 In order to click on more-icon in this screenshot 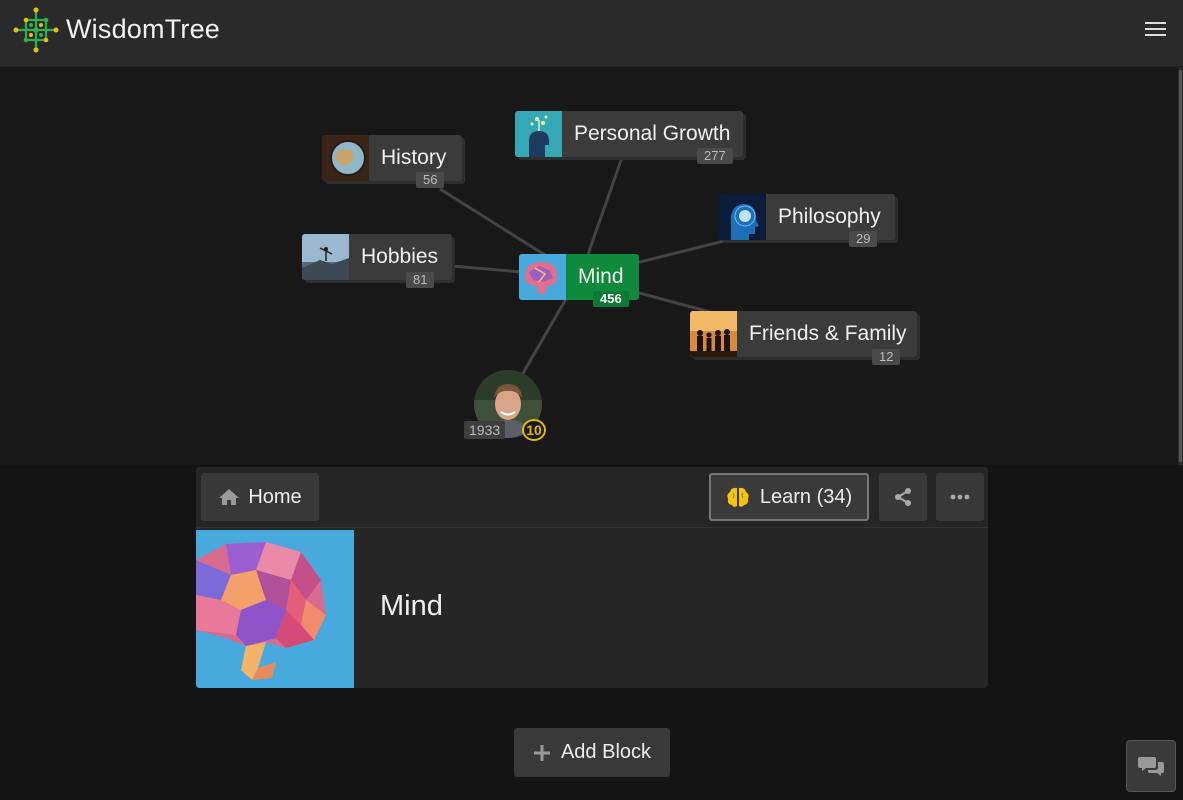, I will do `click(960, 497)`.